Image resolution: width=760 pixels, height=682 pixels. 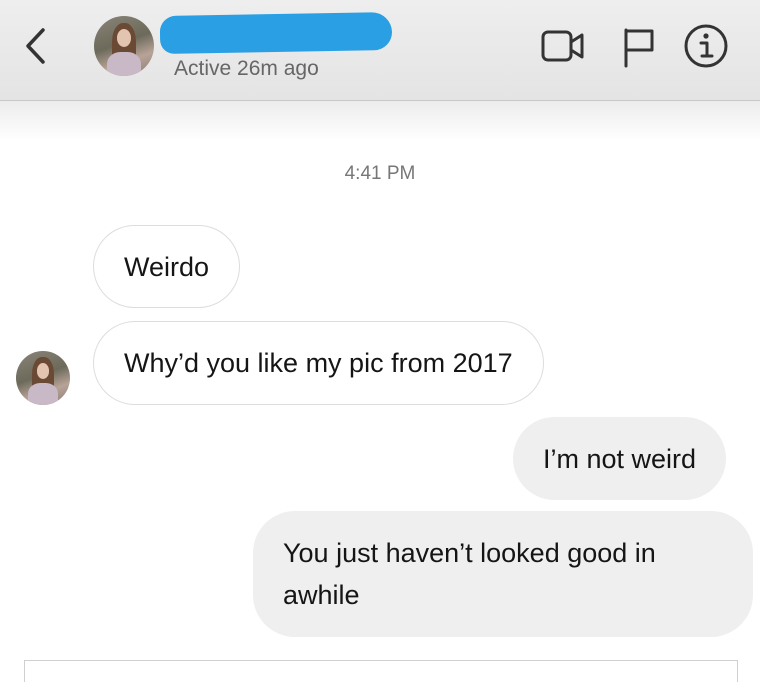 What do you see at coordinates (381, 671) in the screenshot?
I see `message-input-area` at bounding box center [381, 671].